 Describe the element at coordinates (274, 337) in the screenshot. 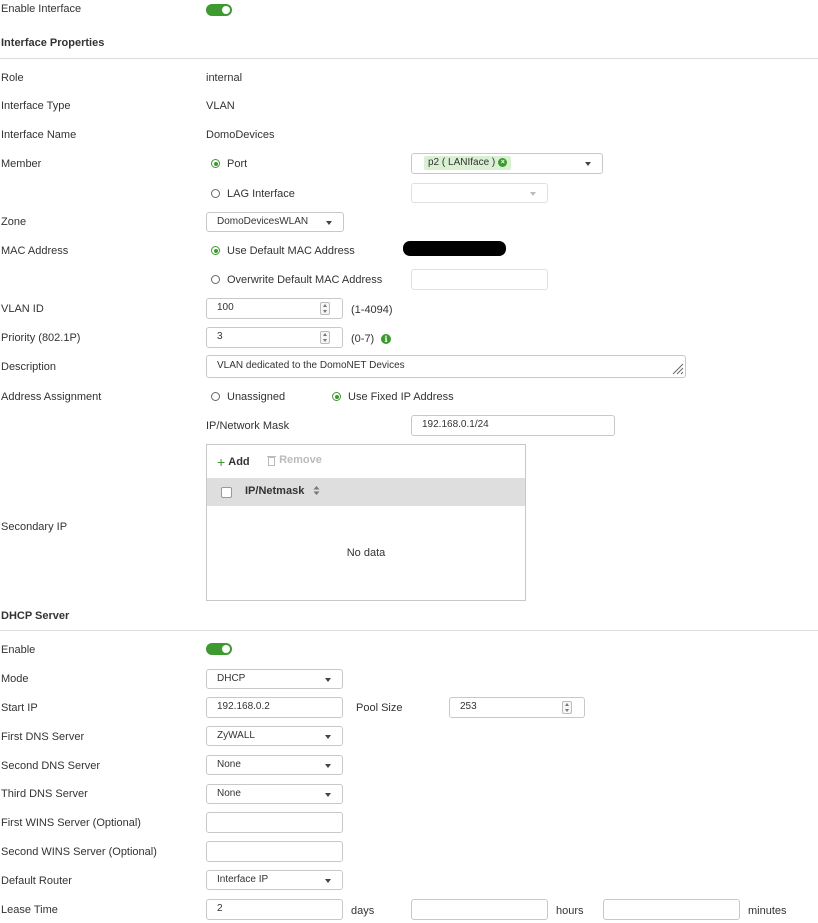

I see `priority-input: 3` at that location.